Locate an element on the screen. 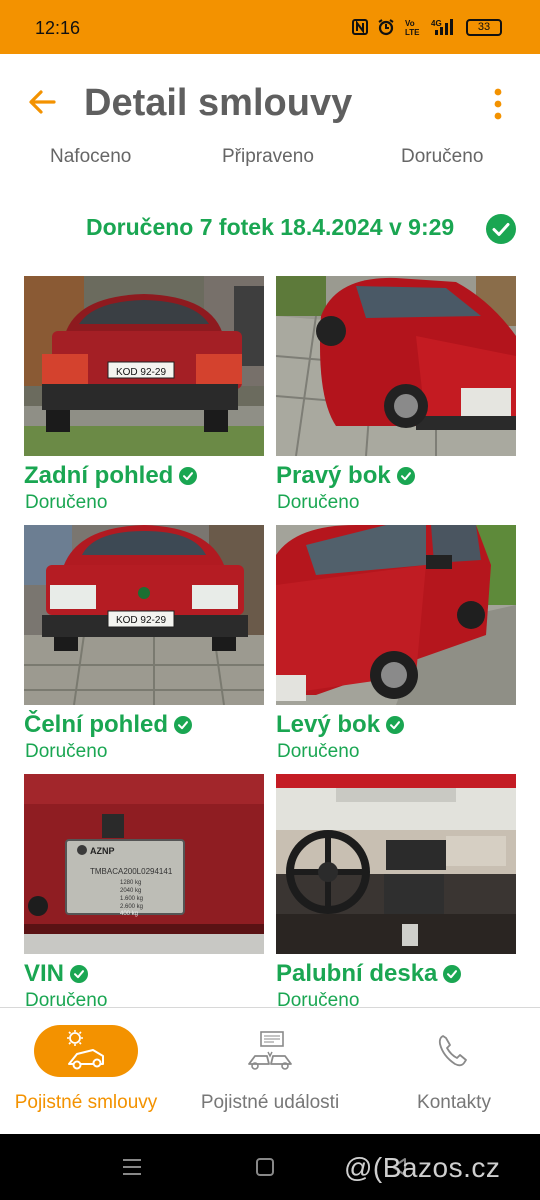  home-button is located at coordinates (265, 1167).